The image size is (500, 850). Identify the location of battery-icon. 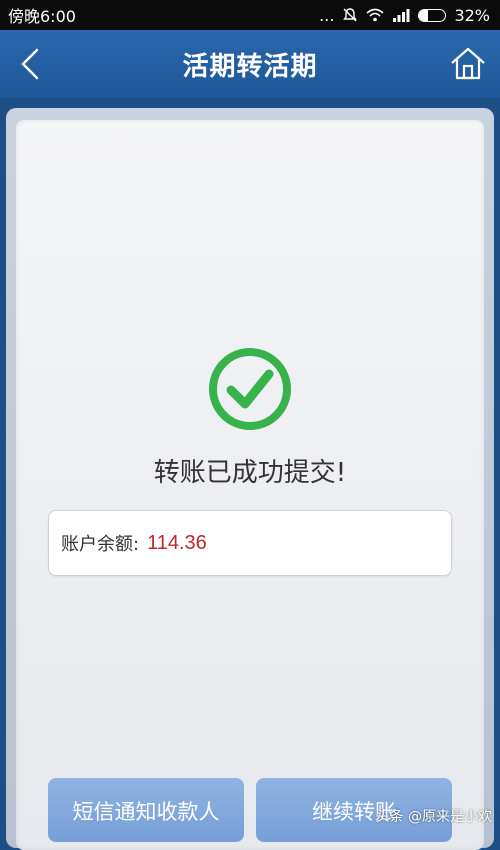
(432, 15).